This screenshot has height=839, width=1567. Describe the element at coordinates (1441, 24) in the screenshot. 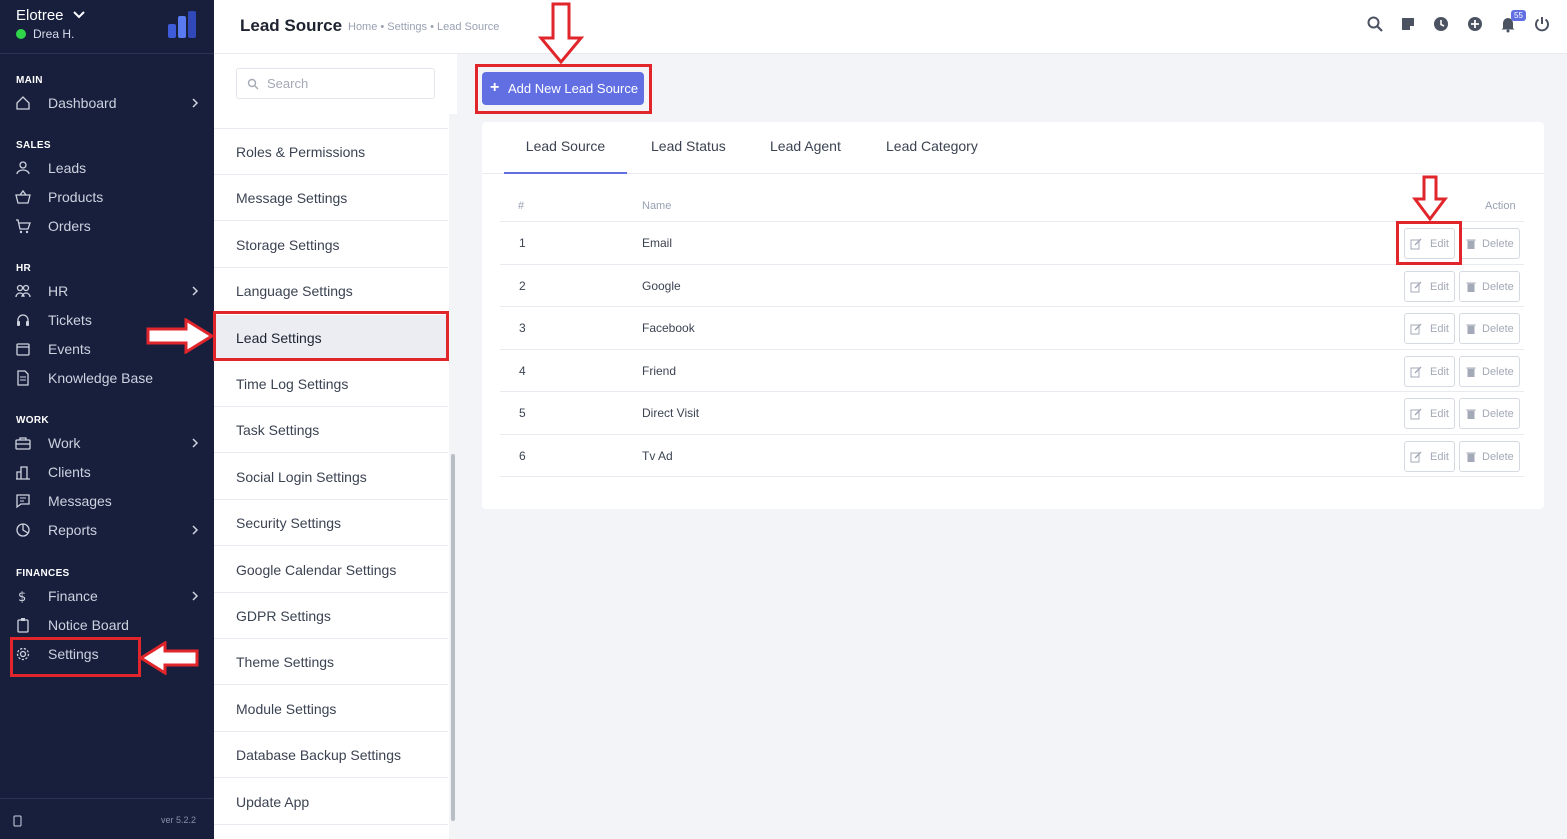

I see `clock-icon` at that location.